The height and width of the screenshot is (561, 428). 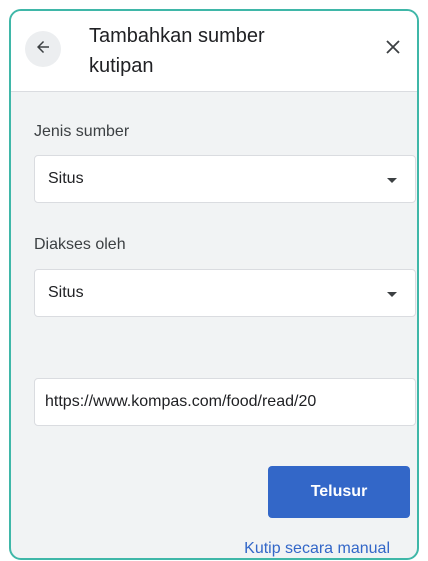 What do you see at coordinates (80, 244) in the screenshot?
I see `accessed-by-label: Diakses oleh` at bounding box center [80, 244].